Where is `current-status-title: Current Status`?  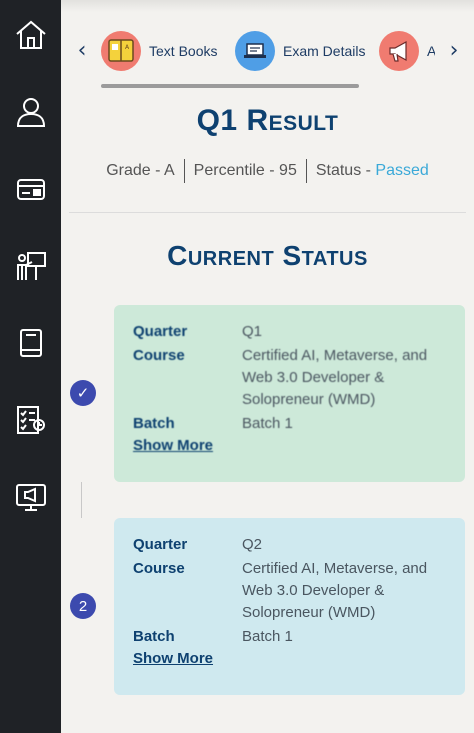 current-status-title: Current Status is located at coordinates (267, 255).